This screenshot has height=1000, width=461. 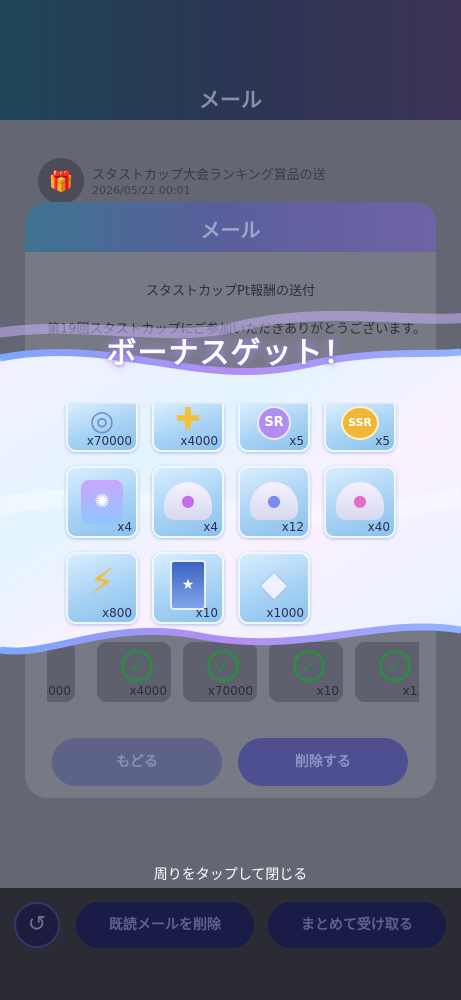 I want to click on reward-tile: ● x4, so click(x=188, y=502).